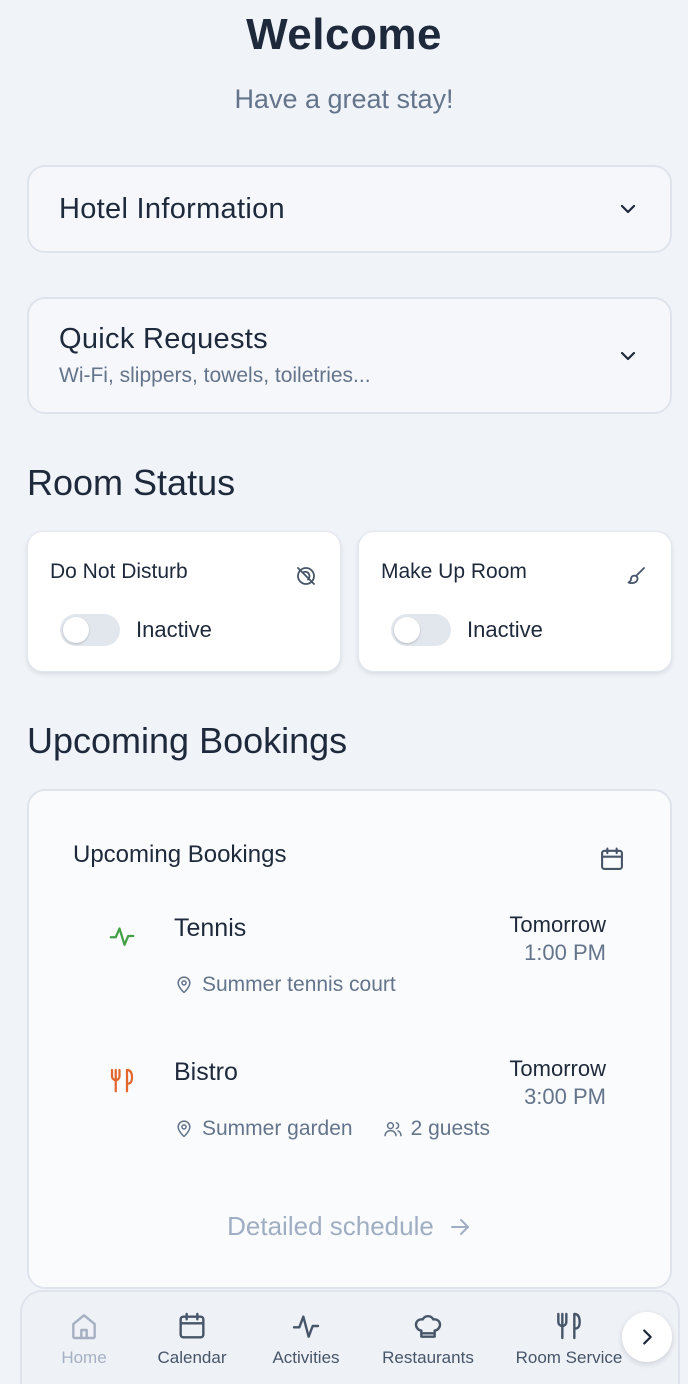 The width and height of the screenshot is (688, 1384). Describe the element at coordinates (184, 601) in the screenshot. I see `do-not-disturb-card: Do Not Disturb Inactive` at that location.